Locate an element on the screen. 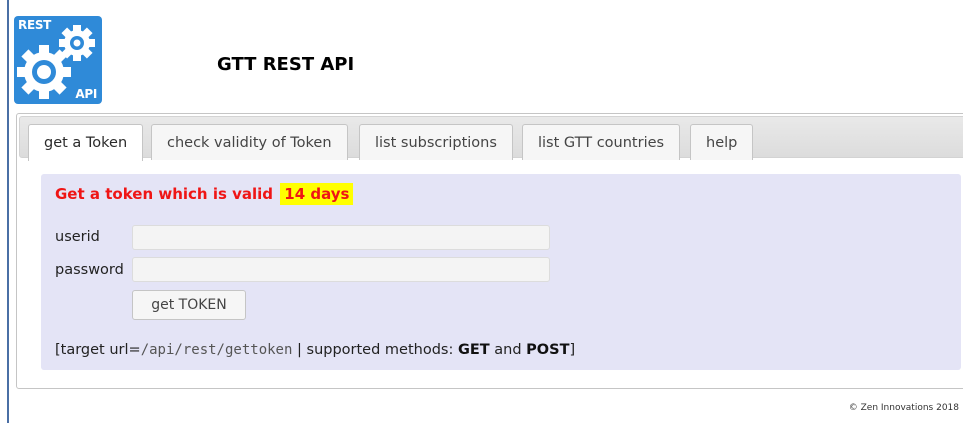 Image resolution: width=963 pixels, height=423 pixels. logo-text-rest: REST is located at coordinates (35, 25).